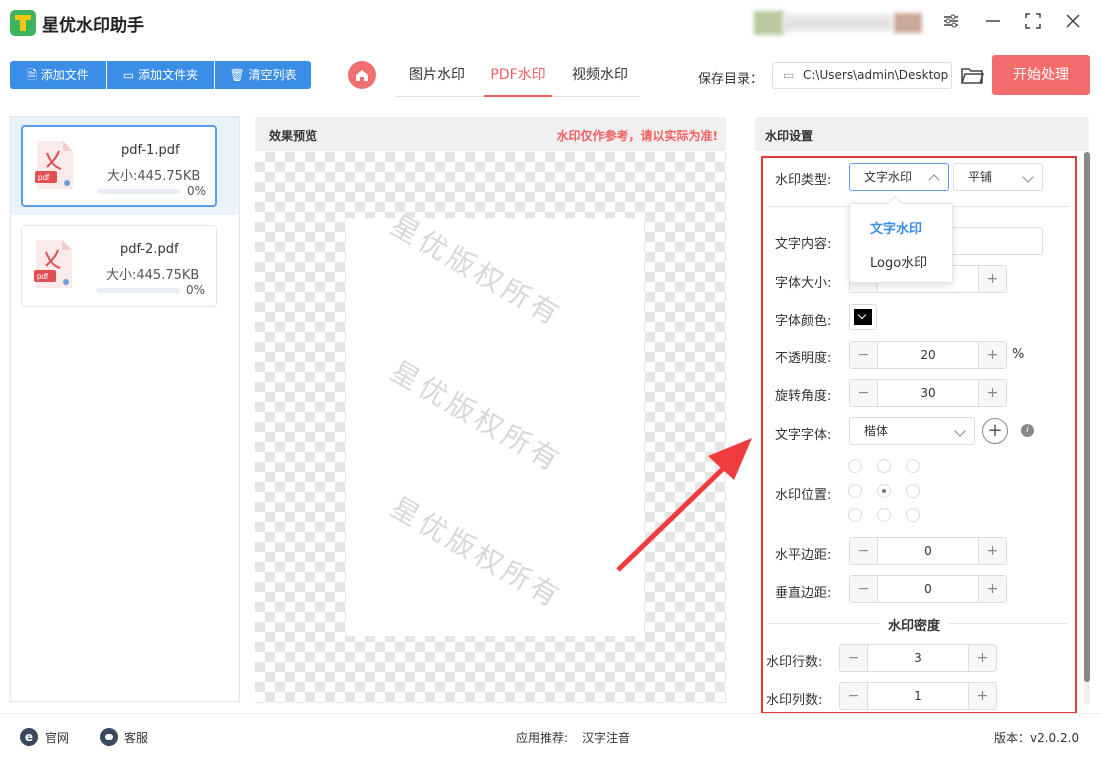  I want to click on settings-header: 水印设置, so click(922, 134).